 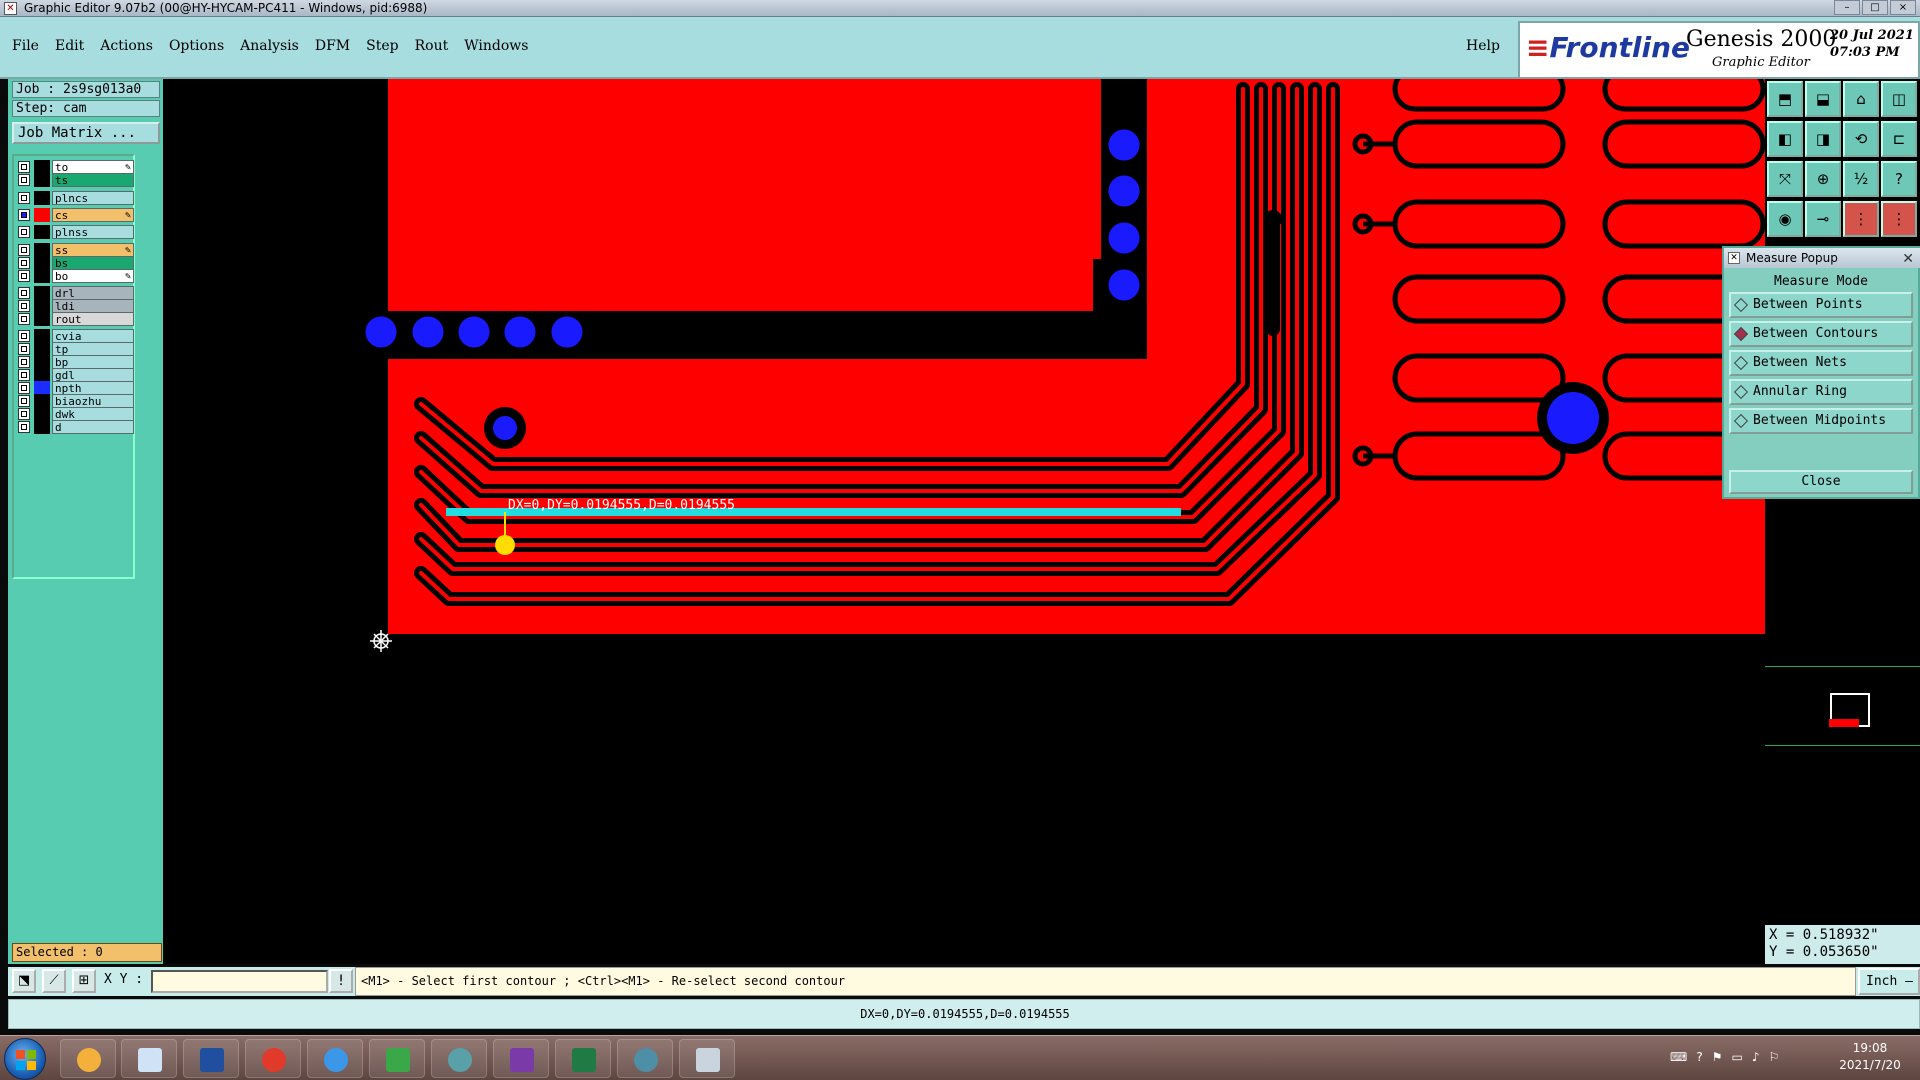 I want to click on layer-row-ss: ss ✎, so click(x=76, y=250).